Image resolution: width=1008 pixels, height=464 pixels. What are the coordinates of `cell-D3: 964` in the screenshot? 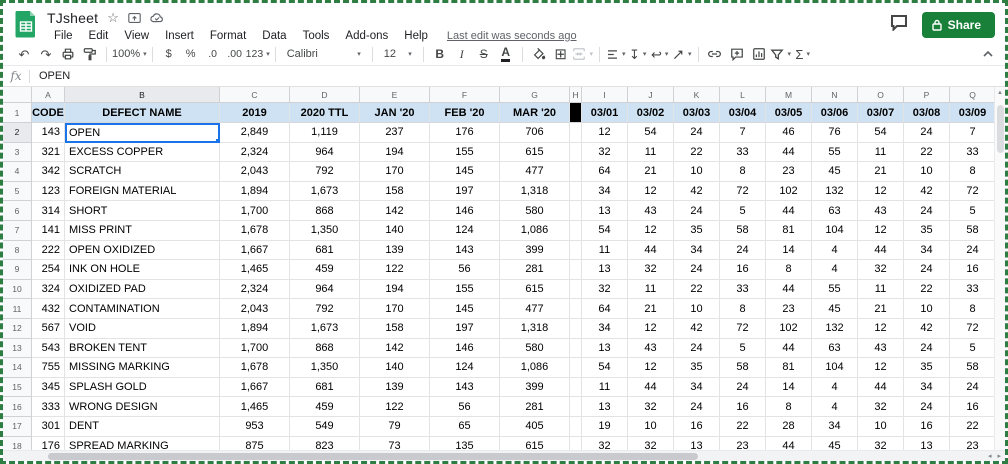 It's located at (325, 152).